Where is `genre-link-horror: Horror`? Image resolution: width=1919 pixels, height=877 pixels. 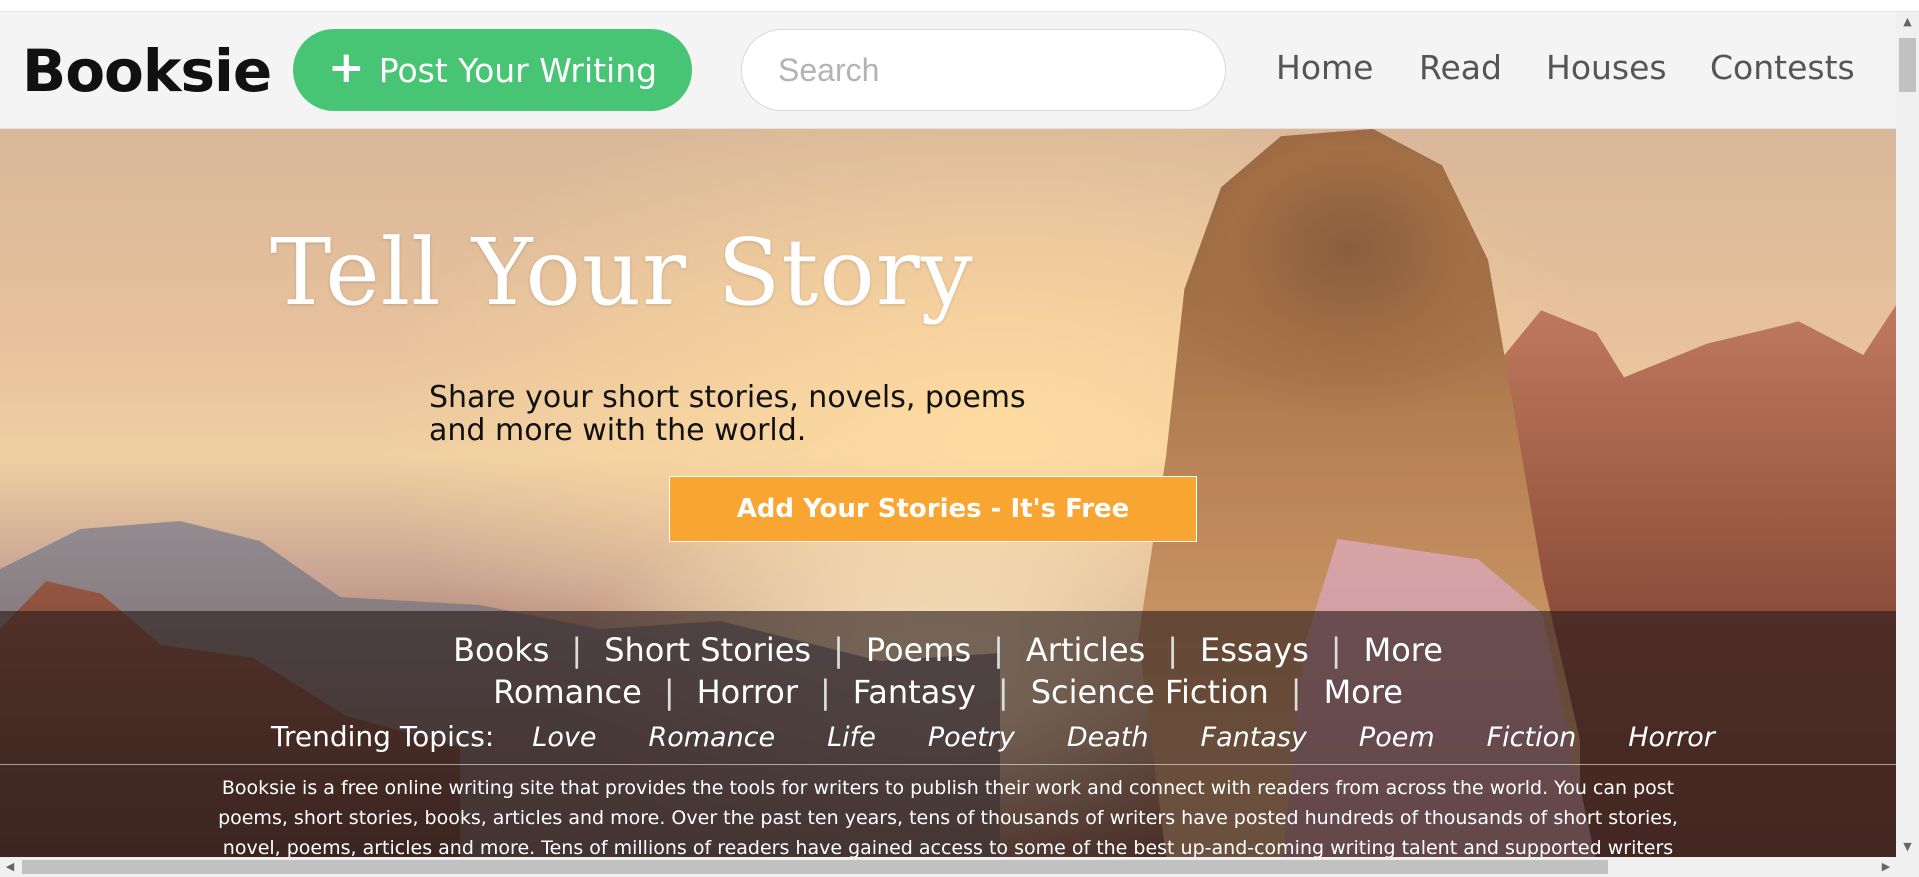
genre-link-horror: Horror is located at coordinates (747, 692).